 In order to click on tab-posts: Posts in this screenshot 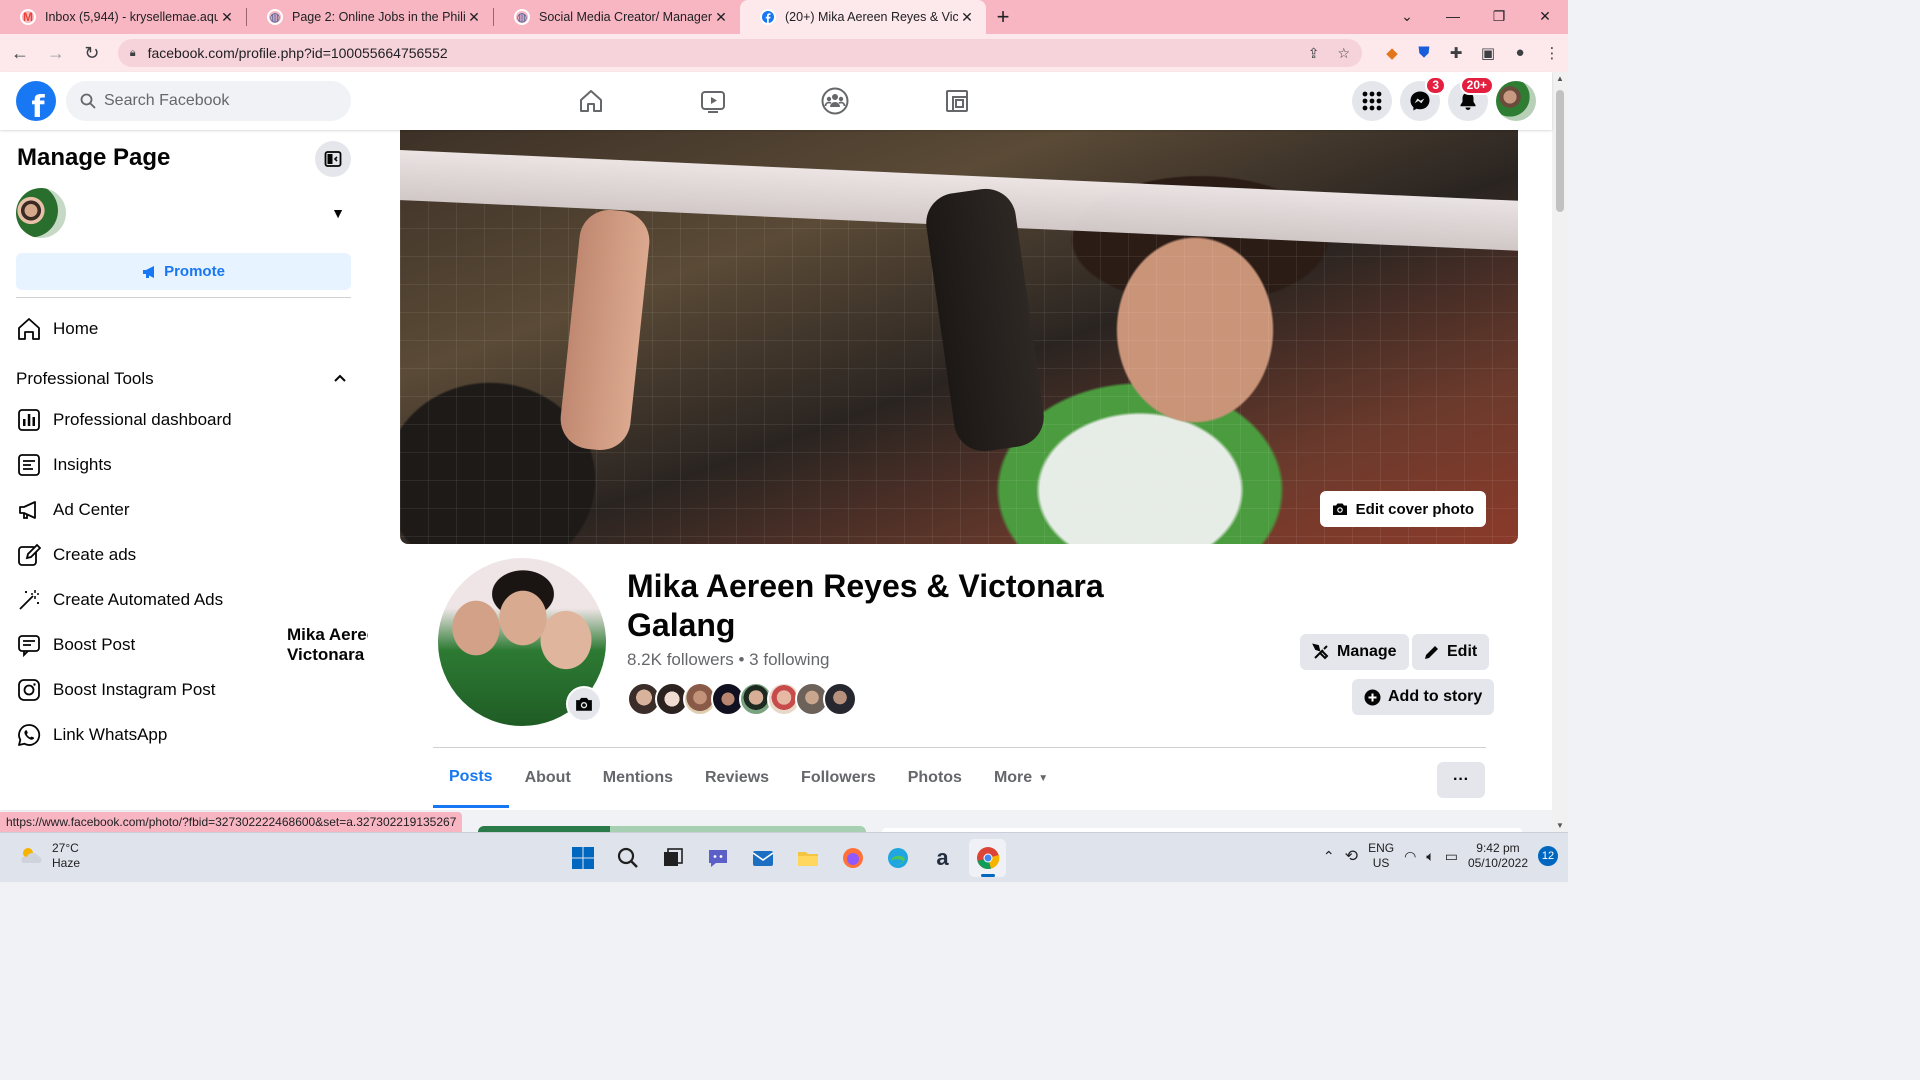, I will do `click(471, 778)`.